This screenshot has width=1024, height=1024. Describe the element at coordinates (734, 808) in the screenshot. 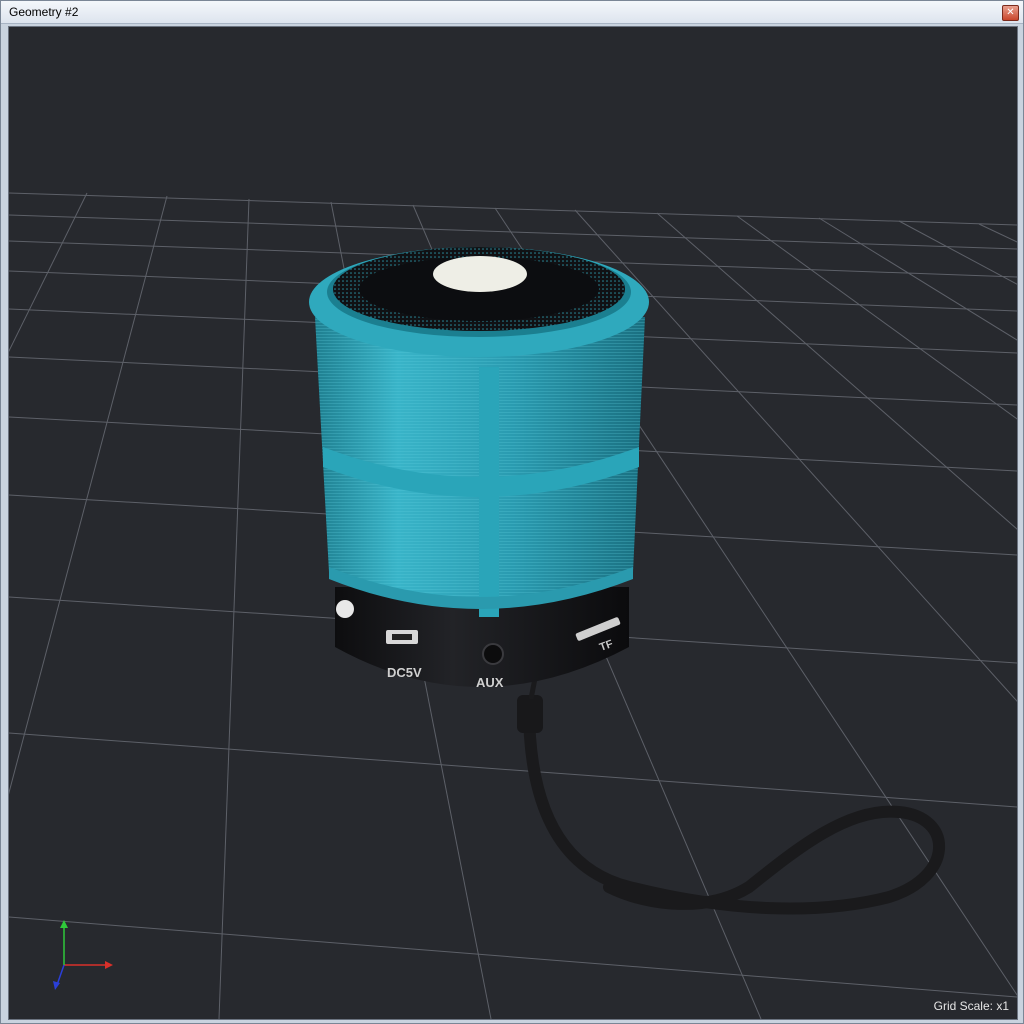

I see `lanyard-strap` at that location.